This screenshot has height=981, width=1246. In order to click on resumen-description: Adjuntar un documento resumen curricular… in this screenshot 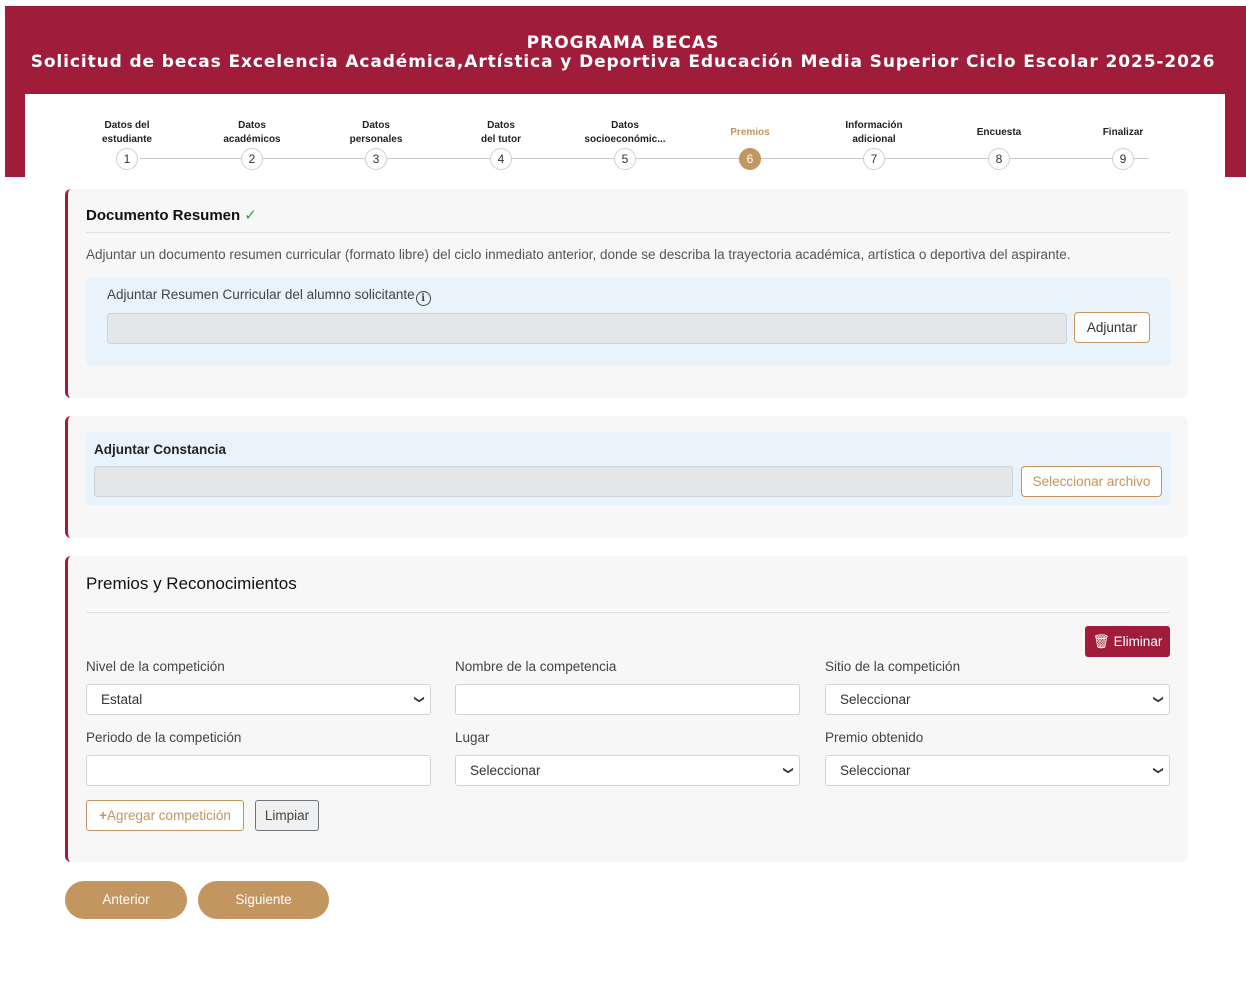, I will do `click(578, 254)`.